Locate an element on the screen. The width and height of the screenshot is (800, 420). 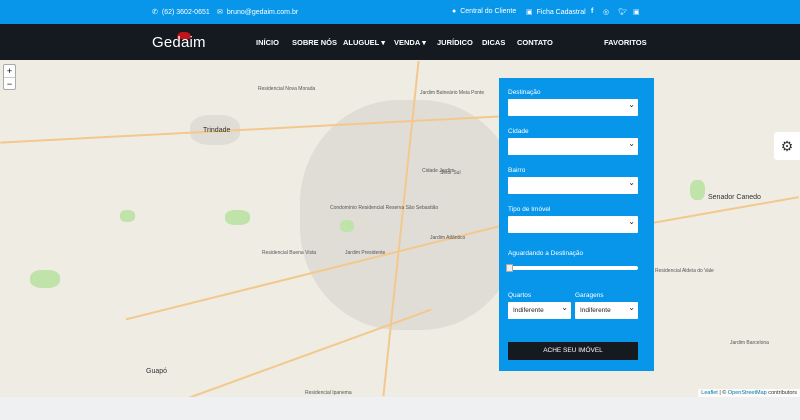
osm-link: OpenStreetMap is located at coordinates (747, 393).